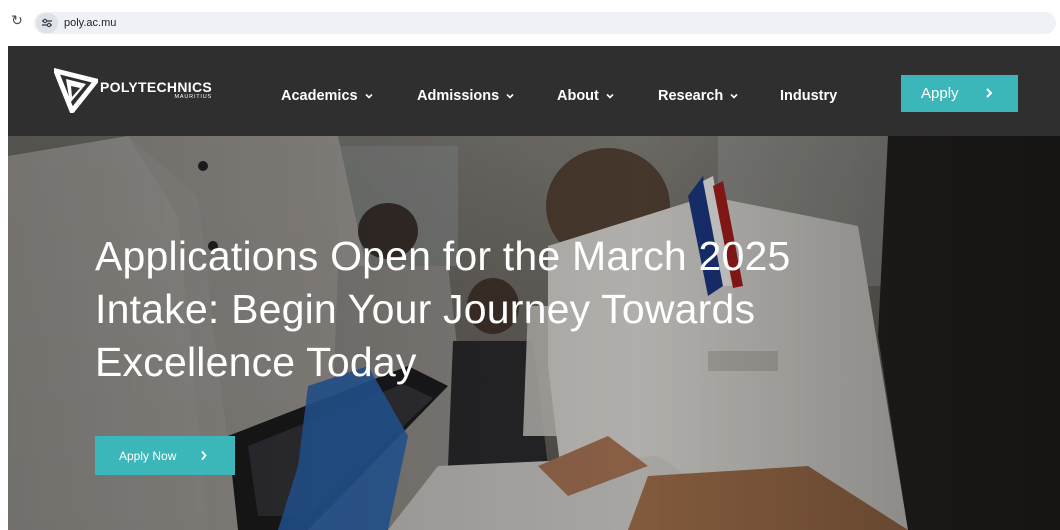  I want to click on polytechnics-logo-icon, so click(76, 90).